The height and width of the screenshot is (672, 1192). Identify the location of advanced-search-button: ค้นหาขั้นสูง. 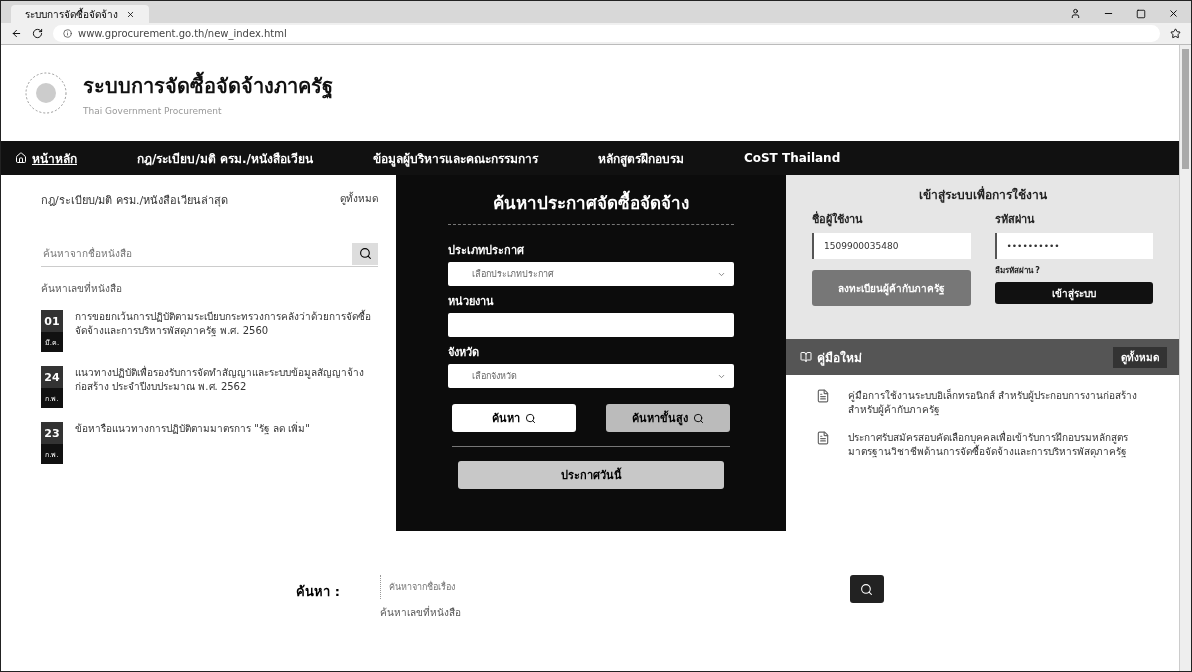
(668, 418).